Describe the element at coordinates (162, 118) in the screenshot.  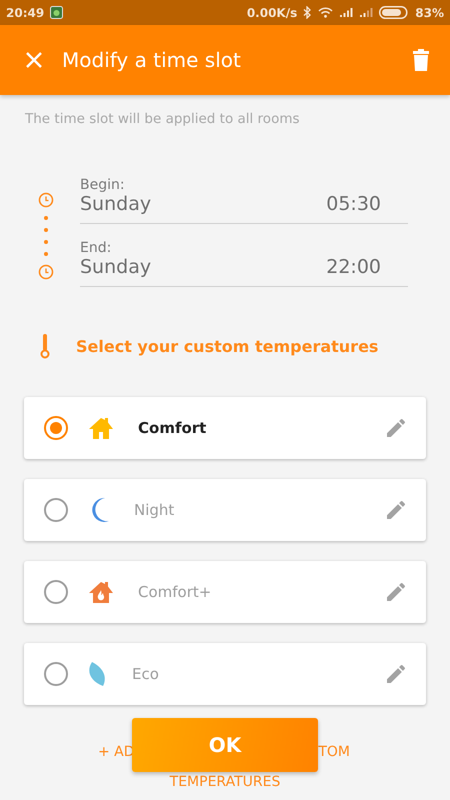
I see `hint-text: The time slot will be applied to all rooms` at that location.